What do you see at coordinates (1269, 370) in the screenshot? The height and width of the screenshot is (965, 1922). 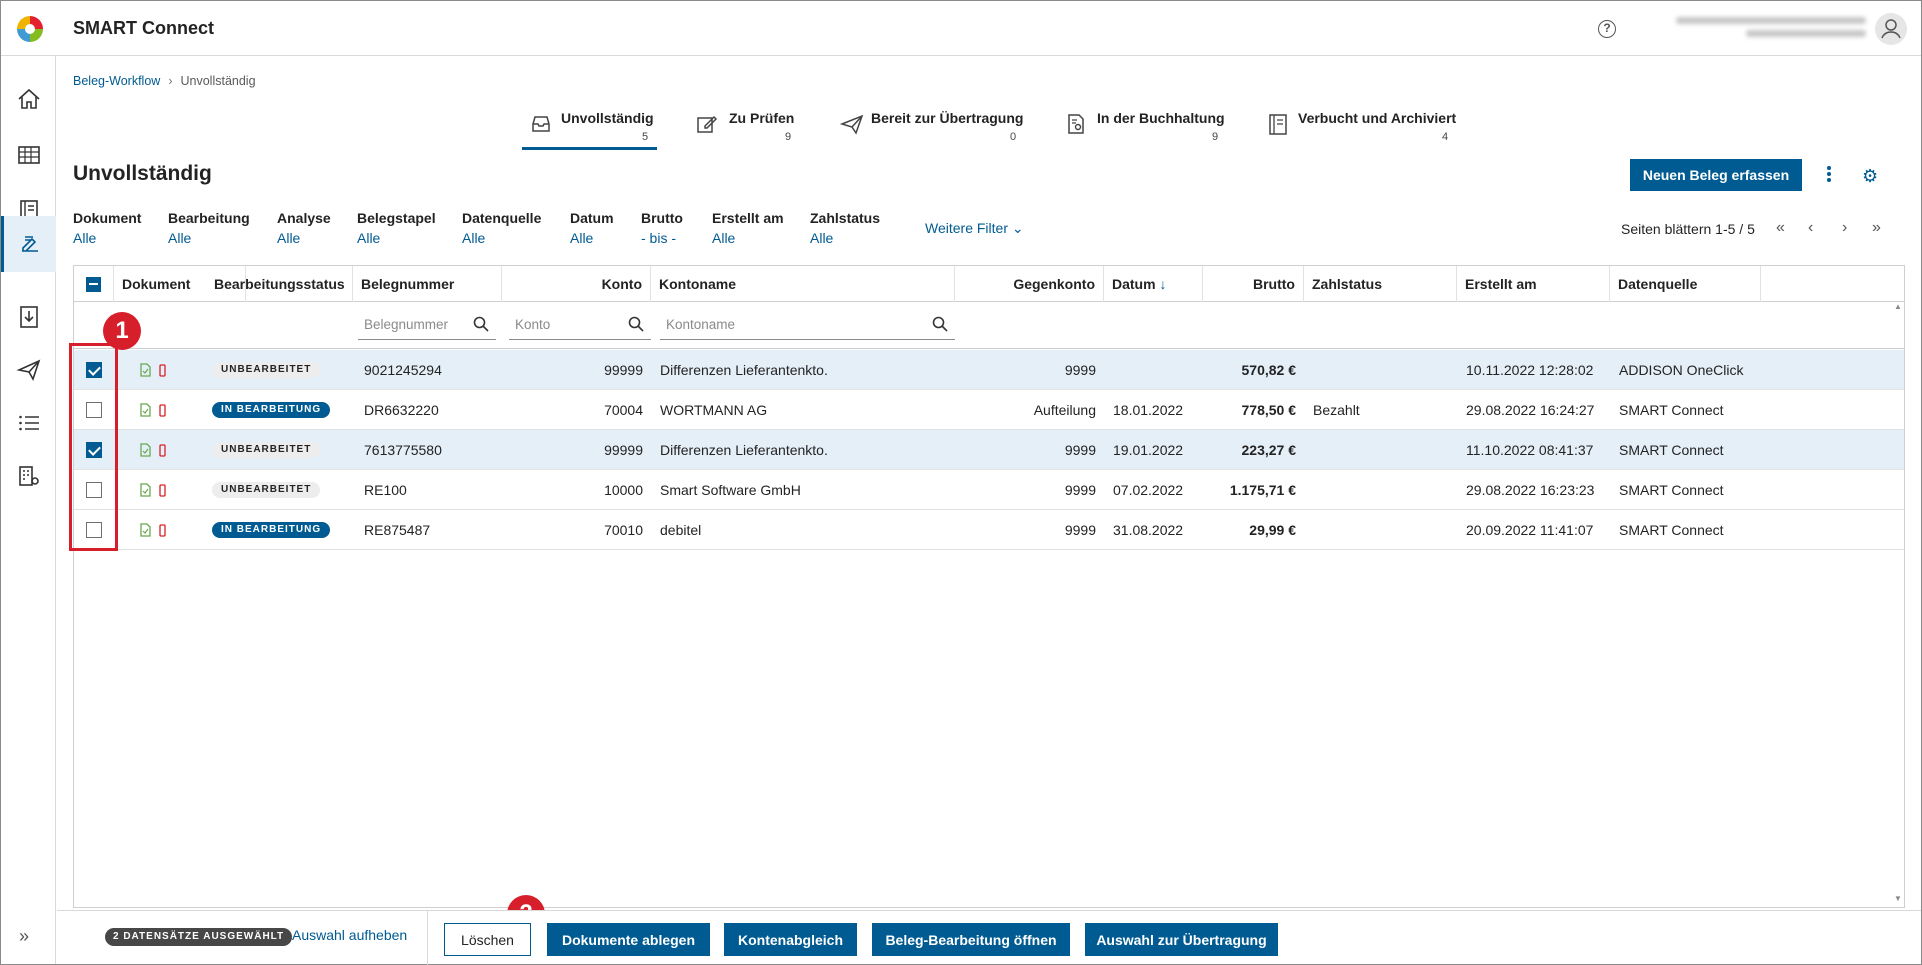 I see `cell-brutto: 570,82 €` at bounding box center [1269, 370].